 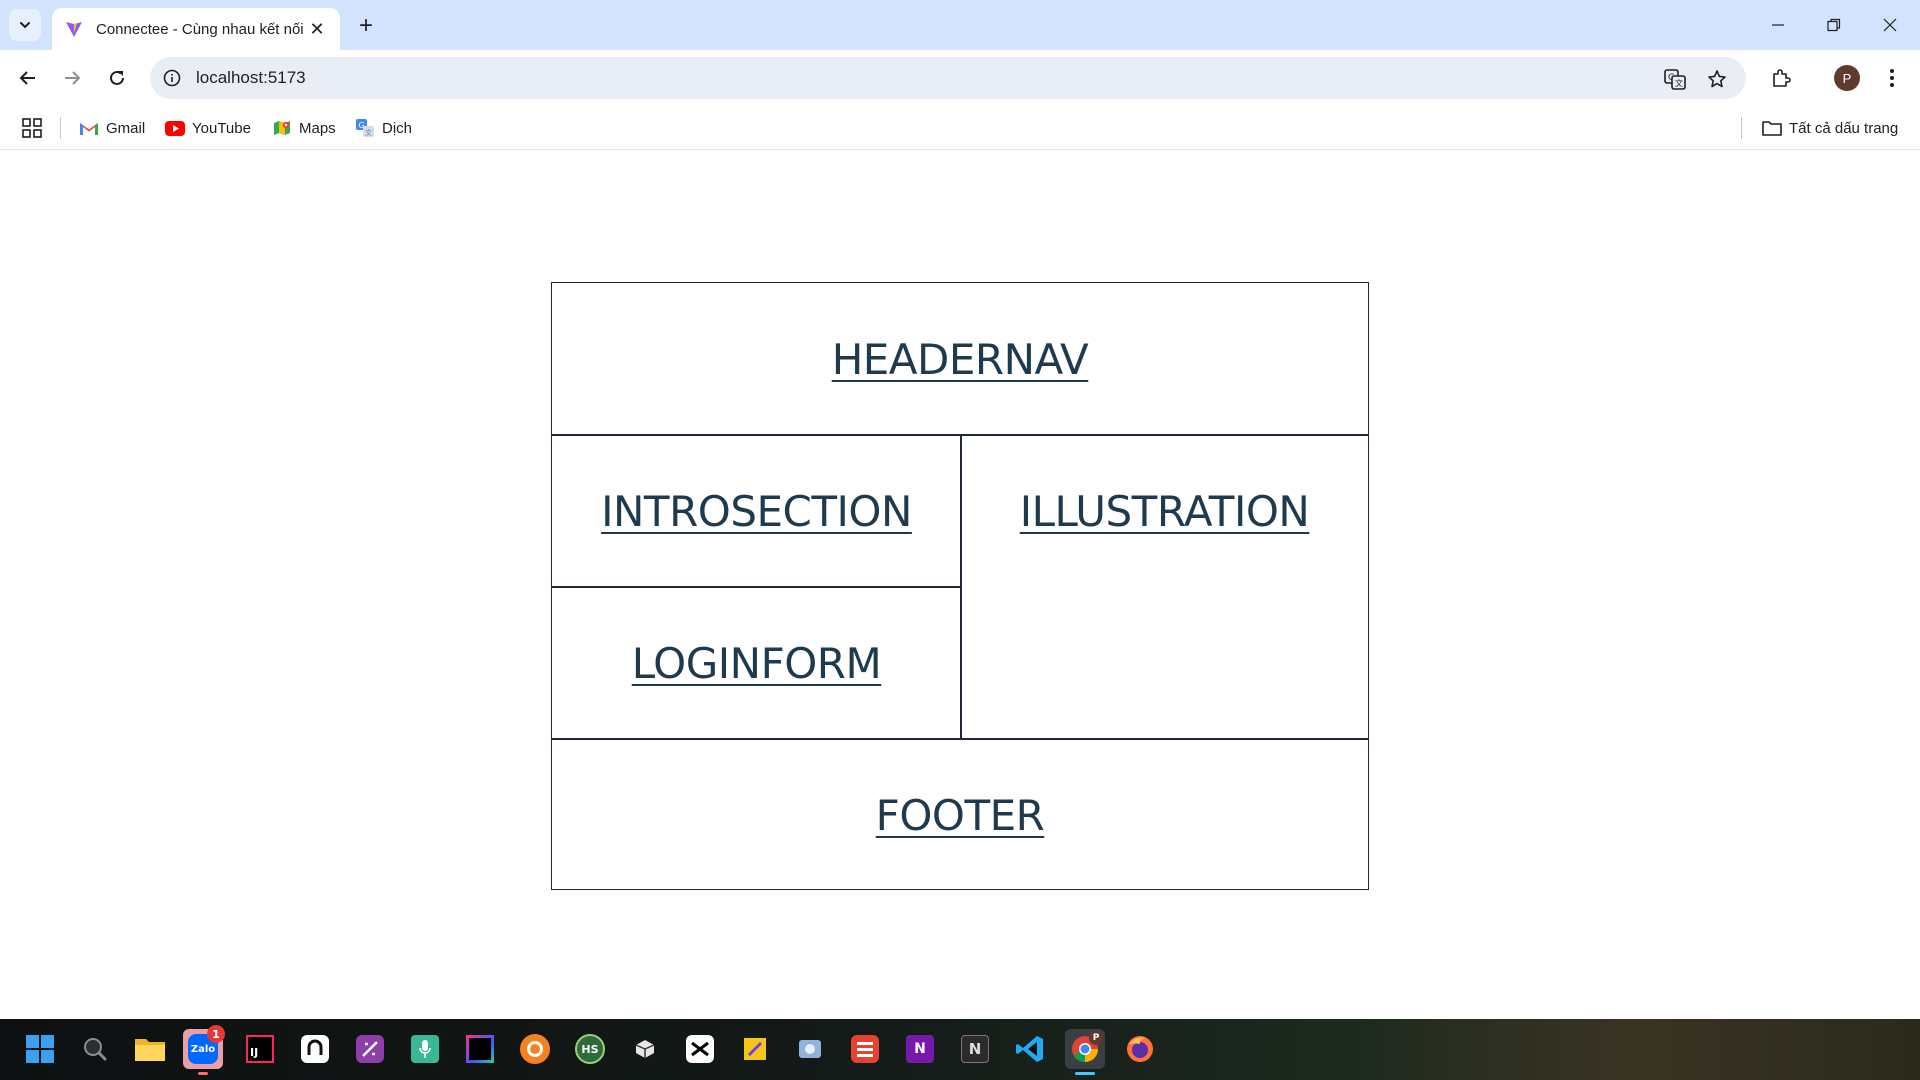 What do you see at coordinates (1140, 1049) in the screenshot?
I see `firefox-icon` at bounding box center [1140, 1049].